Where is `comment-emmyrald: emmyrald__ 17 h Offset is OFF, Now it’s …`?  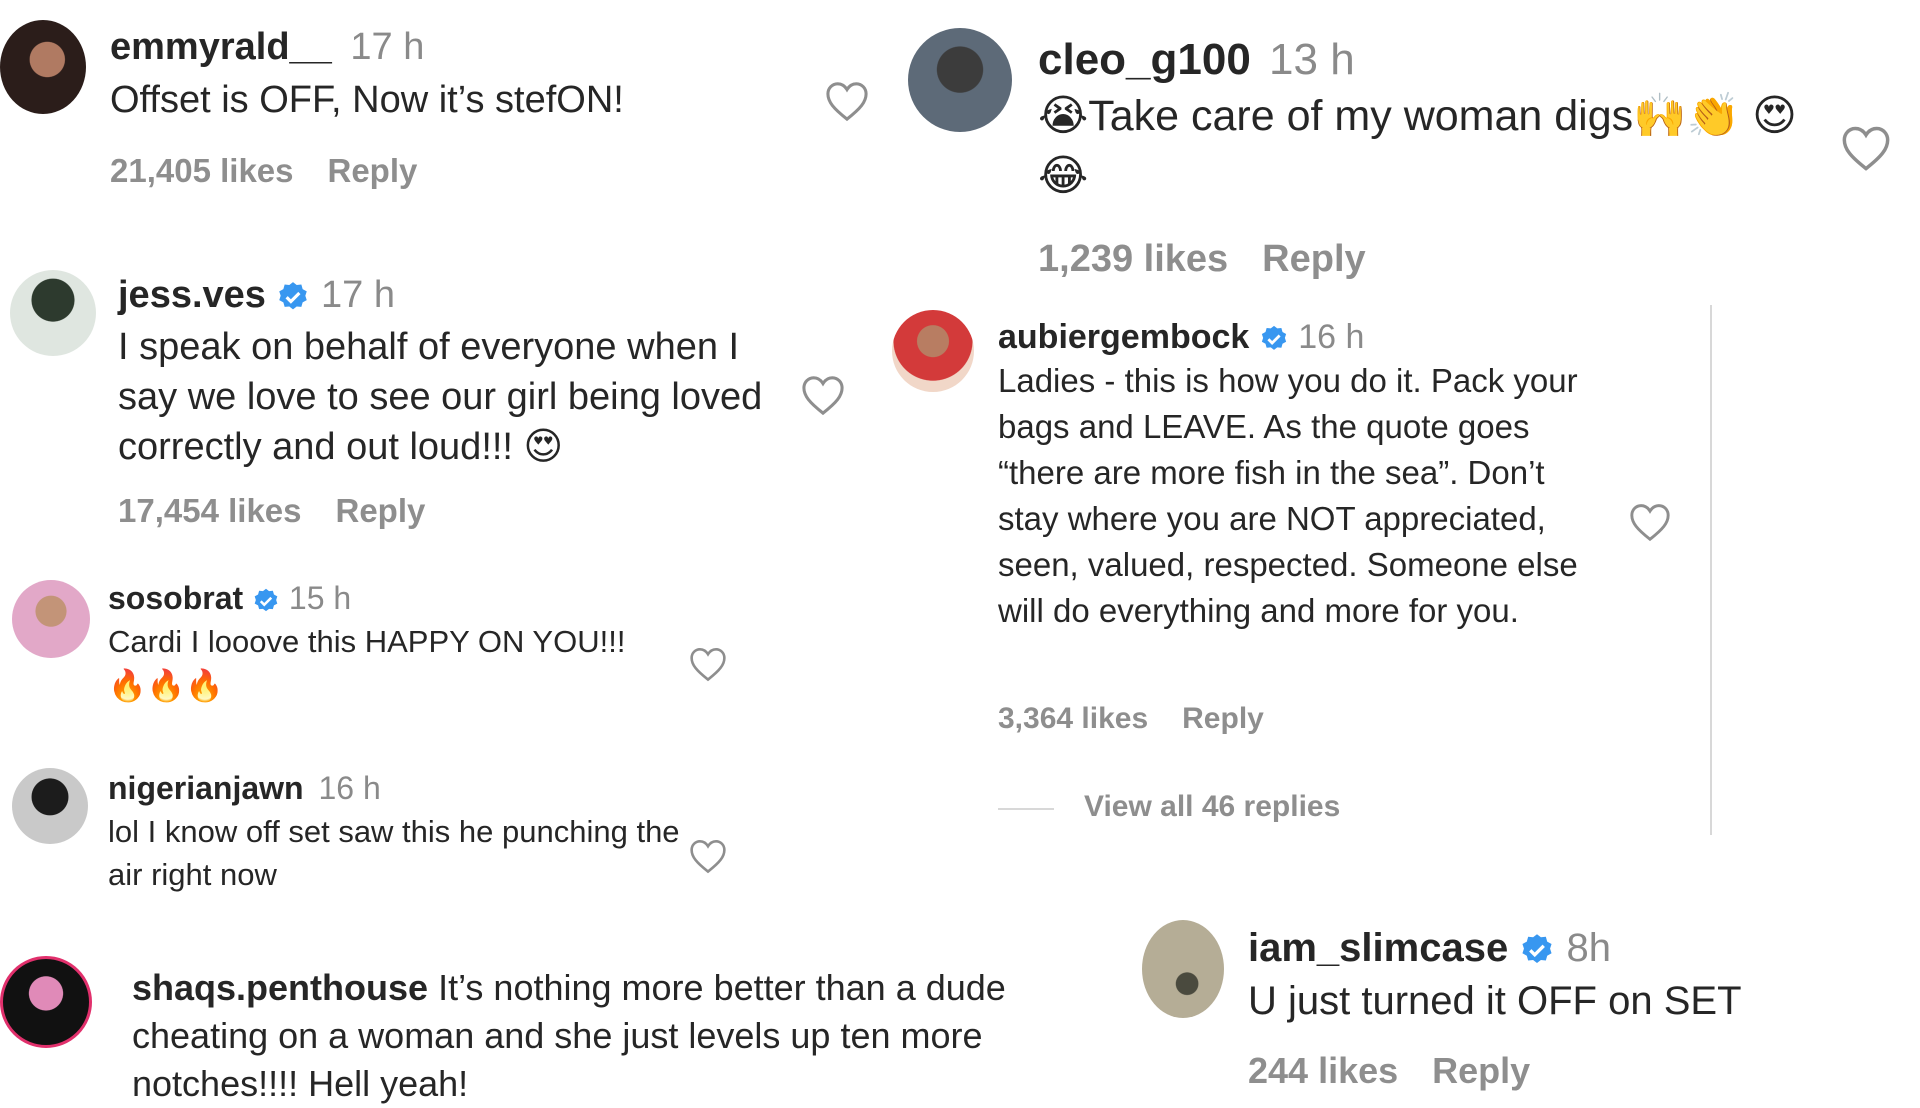 comment-emmyrald: emmyrald__ 17 h Offset is OFF, Now it’s … is located at coordinates (450, 105).